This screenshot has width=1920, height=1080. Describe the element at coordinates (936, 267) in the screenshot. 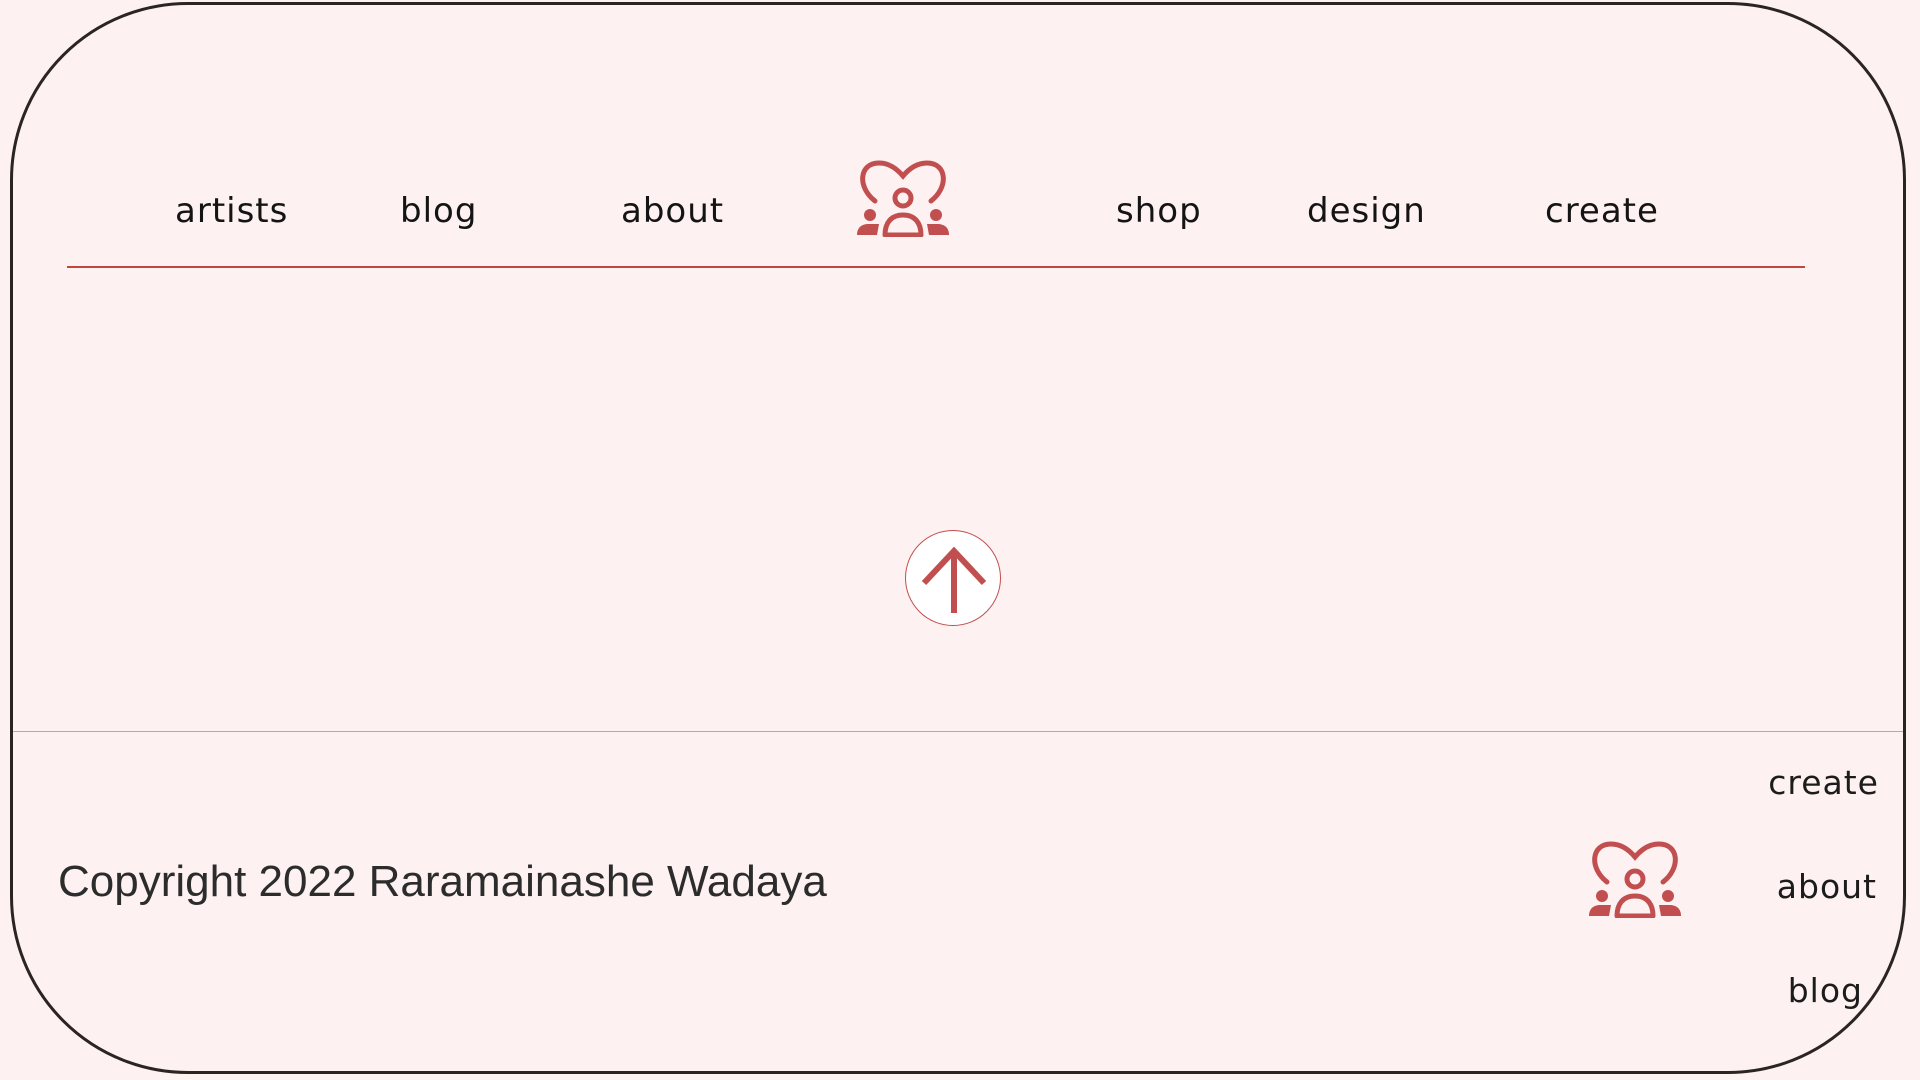

I see `nav-divider` at that location.